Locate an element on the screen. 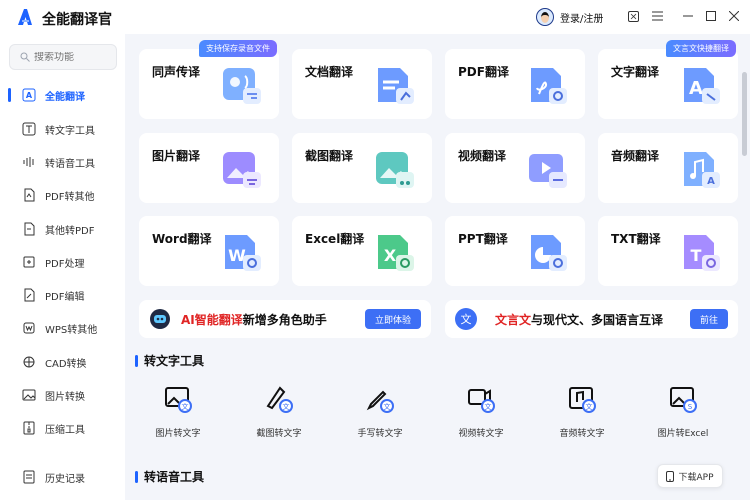  banner-classical-chinese: 文 文言文与现代文、多国语言互译 前往 is located at coordinates (591, 319).